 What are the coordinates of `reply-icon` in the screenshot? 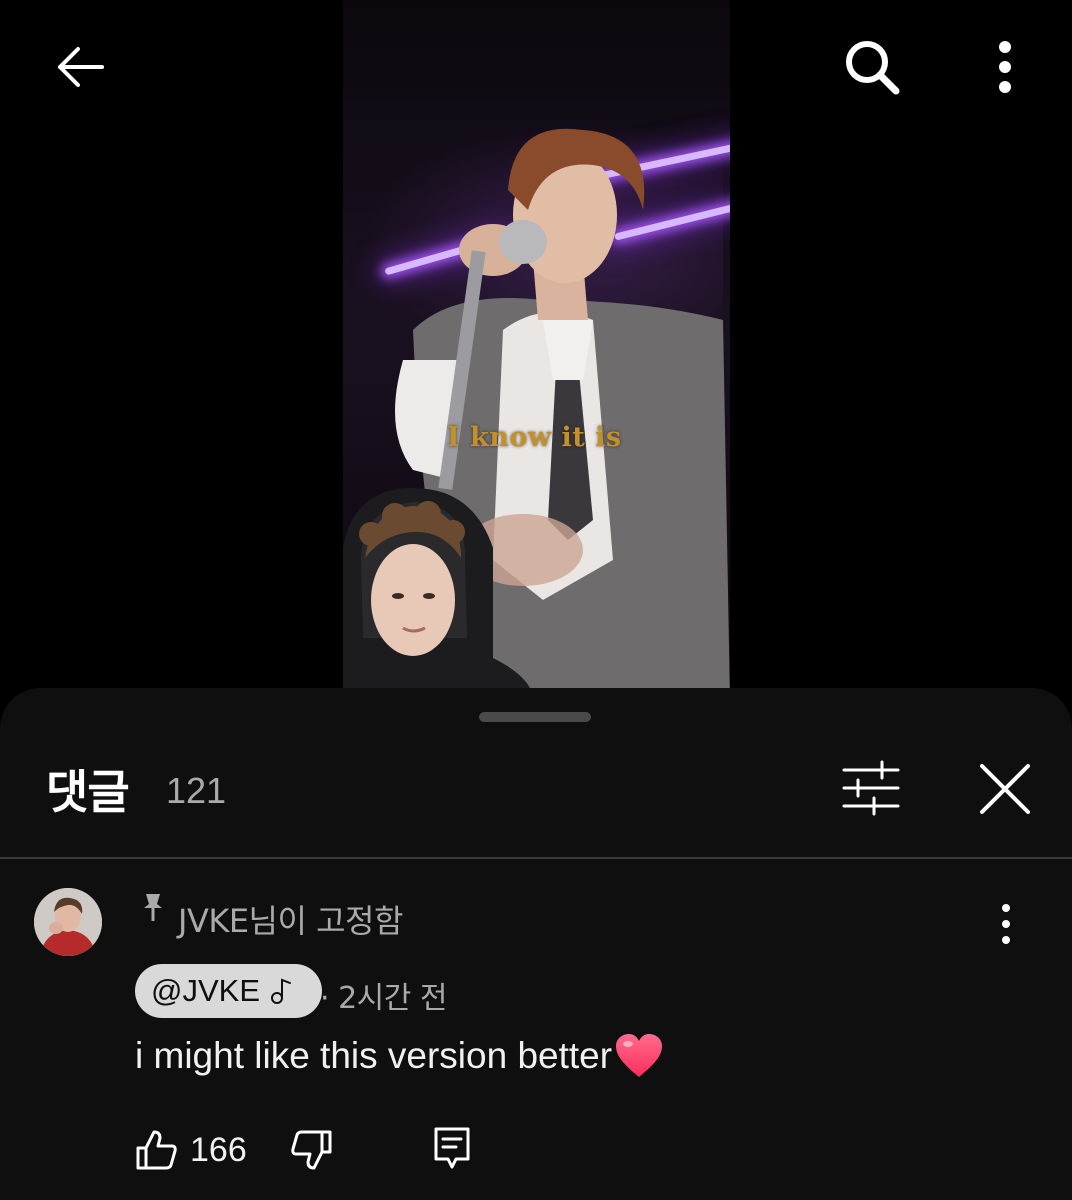 It's located at (452, 1148).